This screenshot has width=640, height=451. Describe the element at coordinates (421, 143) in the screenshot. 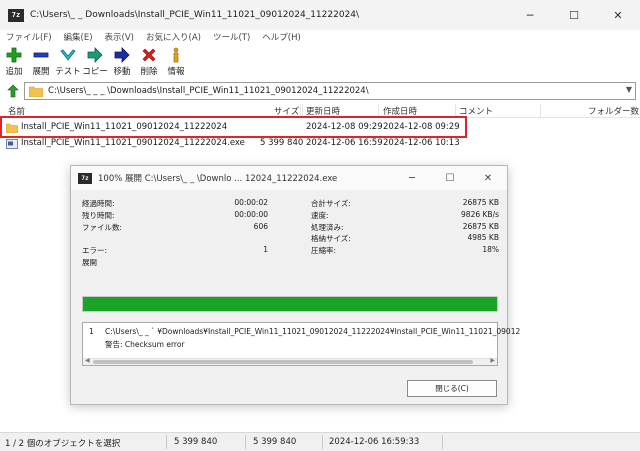

I see `file-created: 2024-12-06 10:13` at that location.